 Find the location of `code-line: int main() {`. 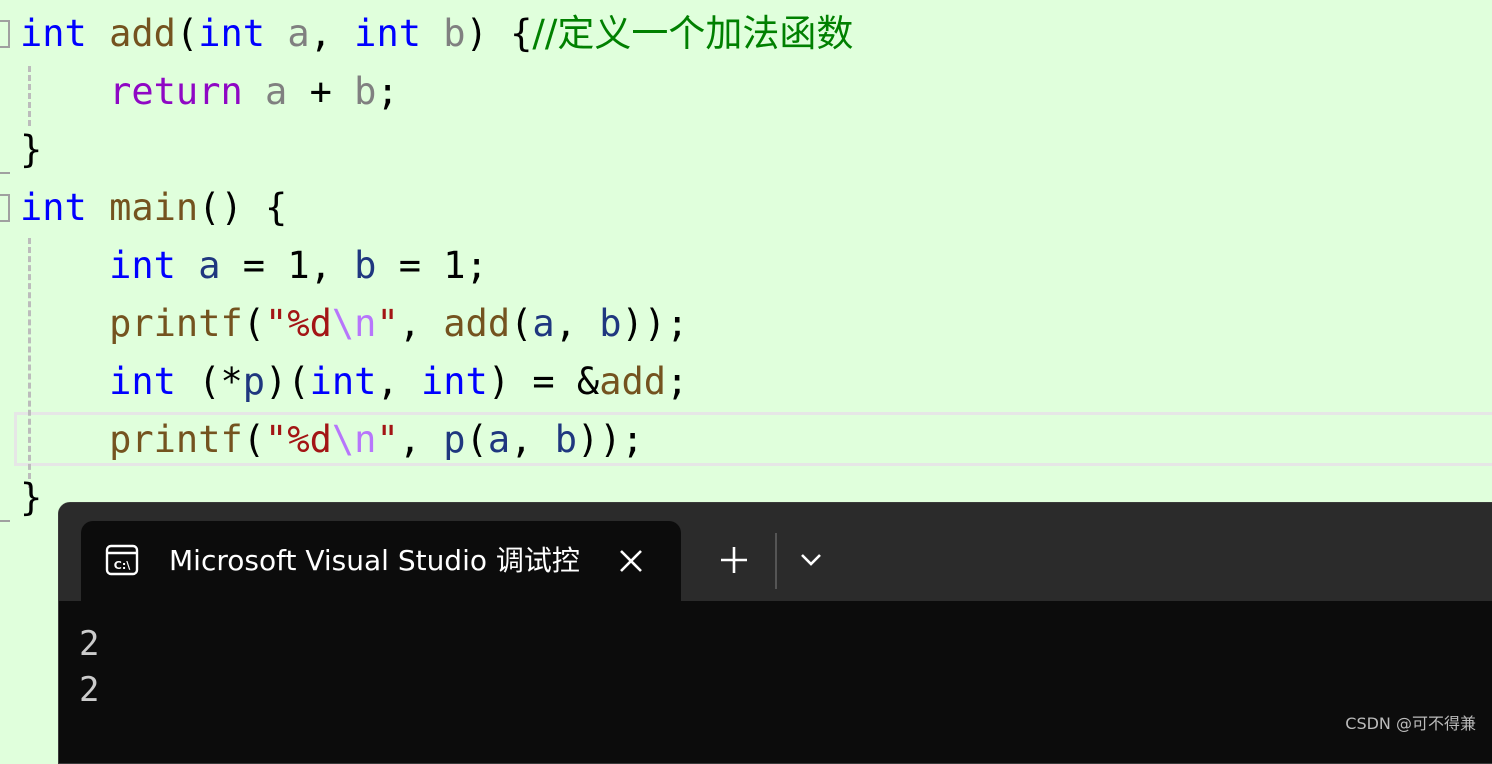

code-line: int main() { is located at coordinates (153, 208).